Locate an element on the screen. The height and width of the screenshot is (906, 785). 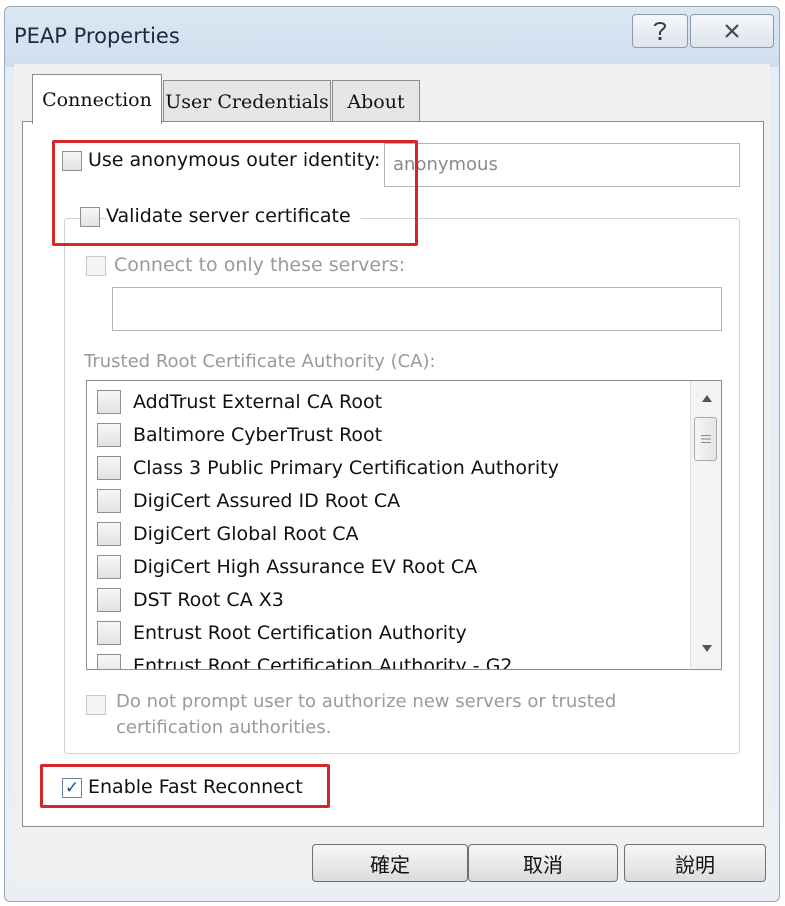
list-item: Baltimore CyberTrust Root is located at coordinates (239, 434).